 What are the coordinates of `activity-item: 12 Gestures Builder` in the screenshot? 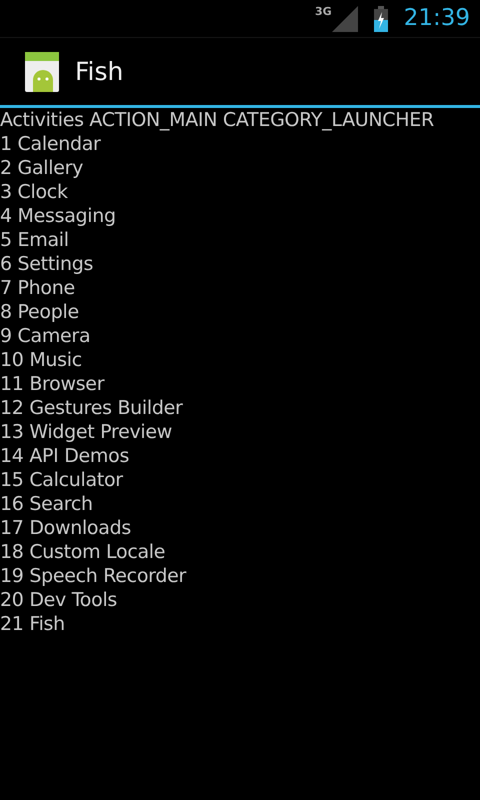 It's located at (91, 408).